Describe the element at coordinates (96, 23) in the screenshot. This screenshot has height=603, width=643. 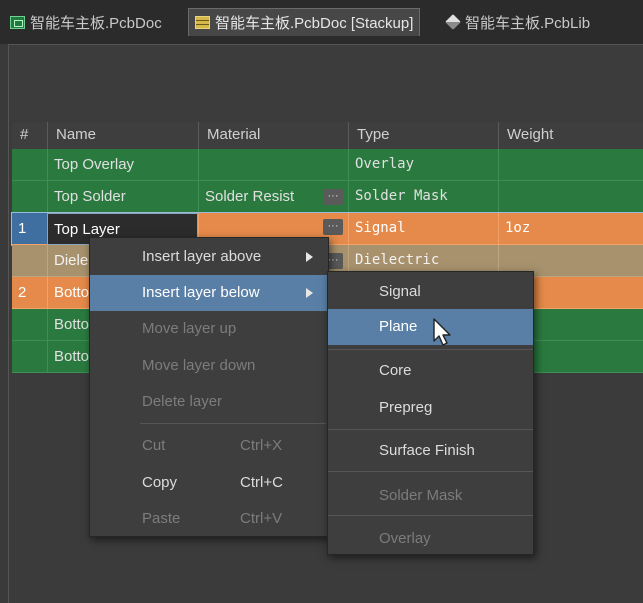
I see `tab-label: 智能车主板.PcbDoc` at that location.